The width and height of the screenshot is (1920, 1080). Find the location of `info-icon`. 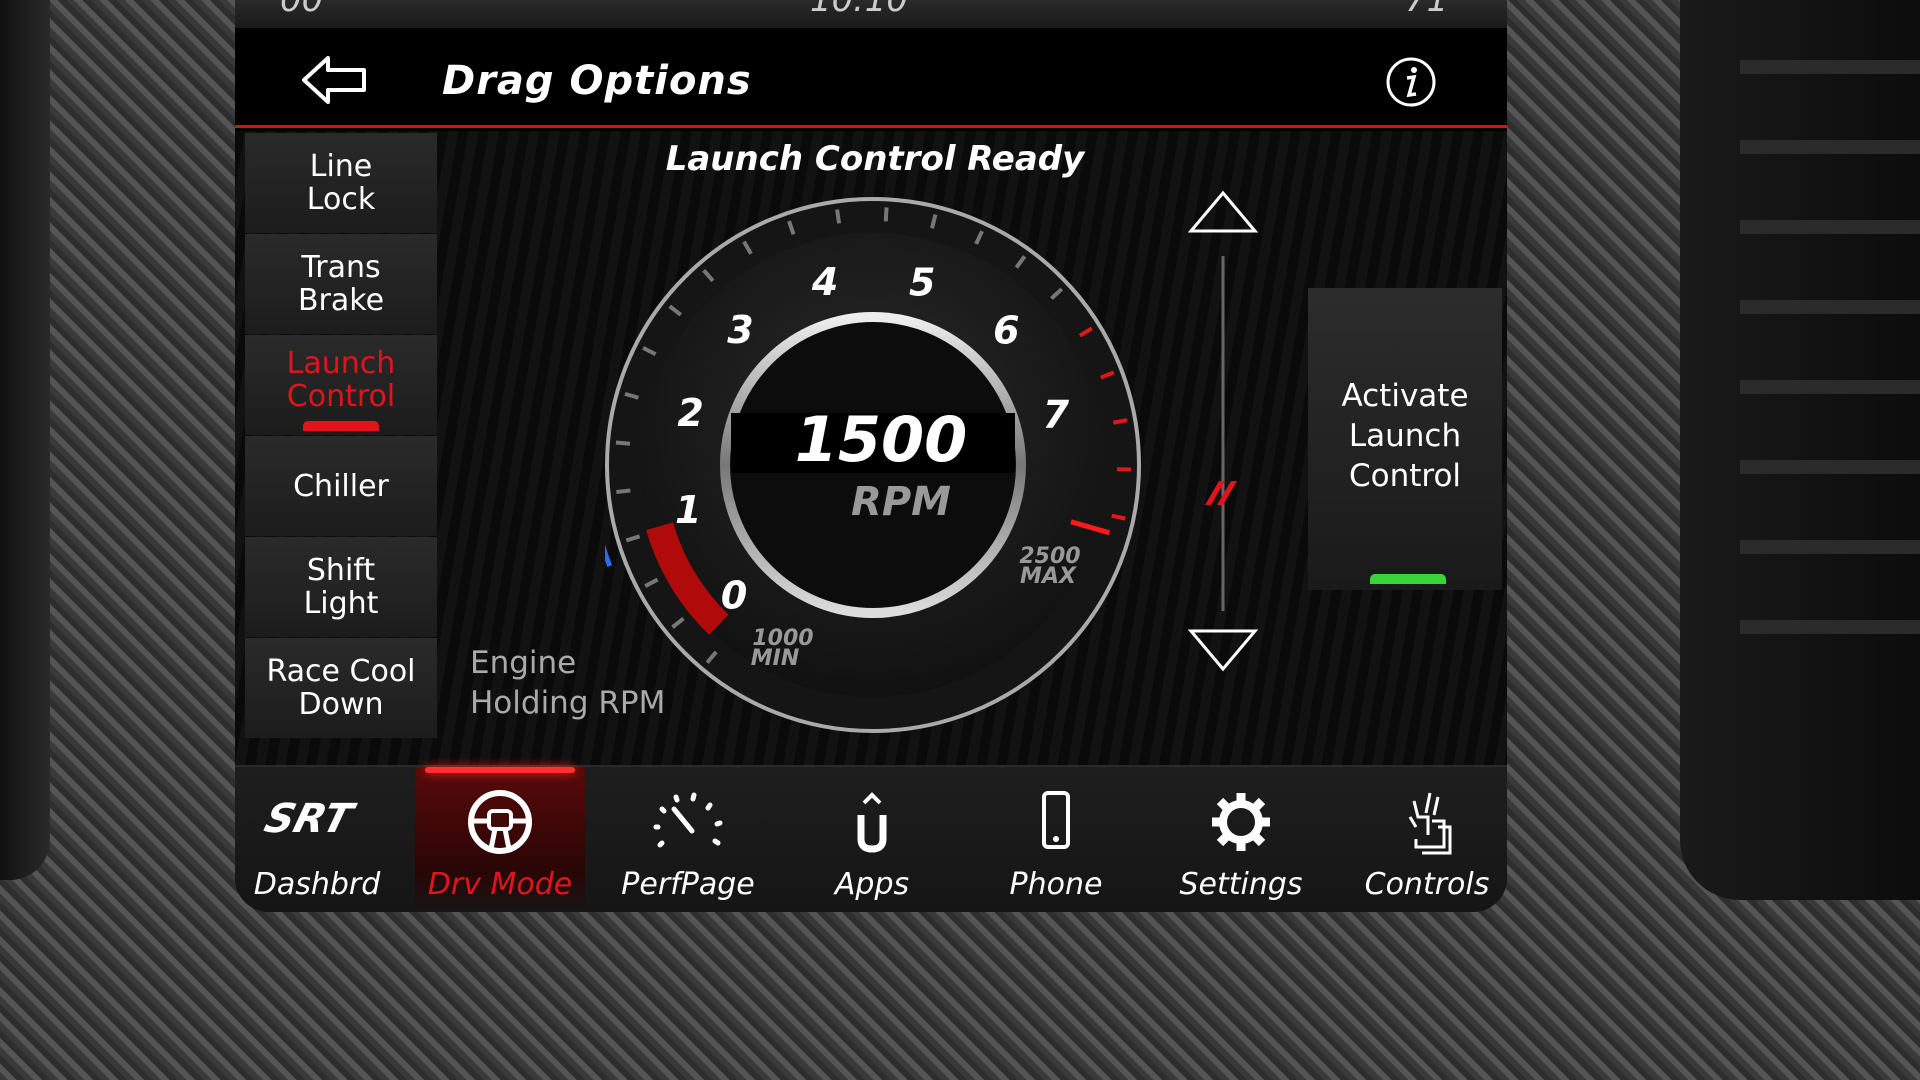

info-icon is located at coordinates (1411, 82).